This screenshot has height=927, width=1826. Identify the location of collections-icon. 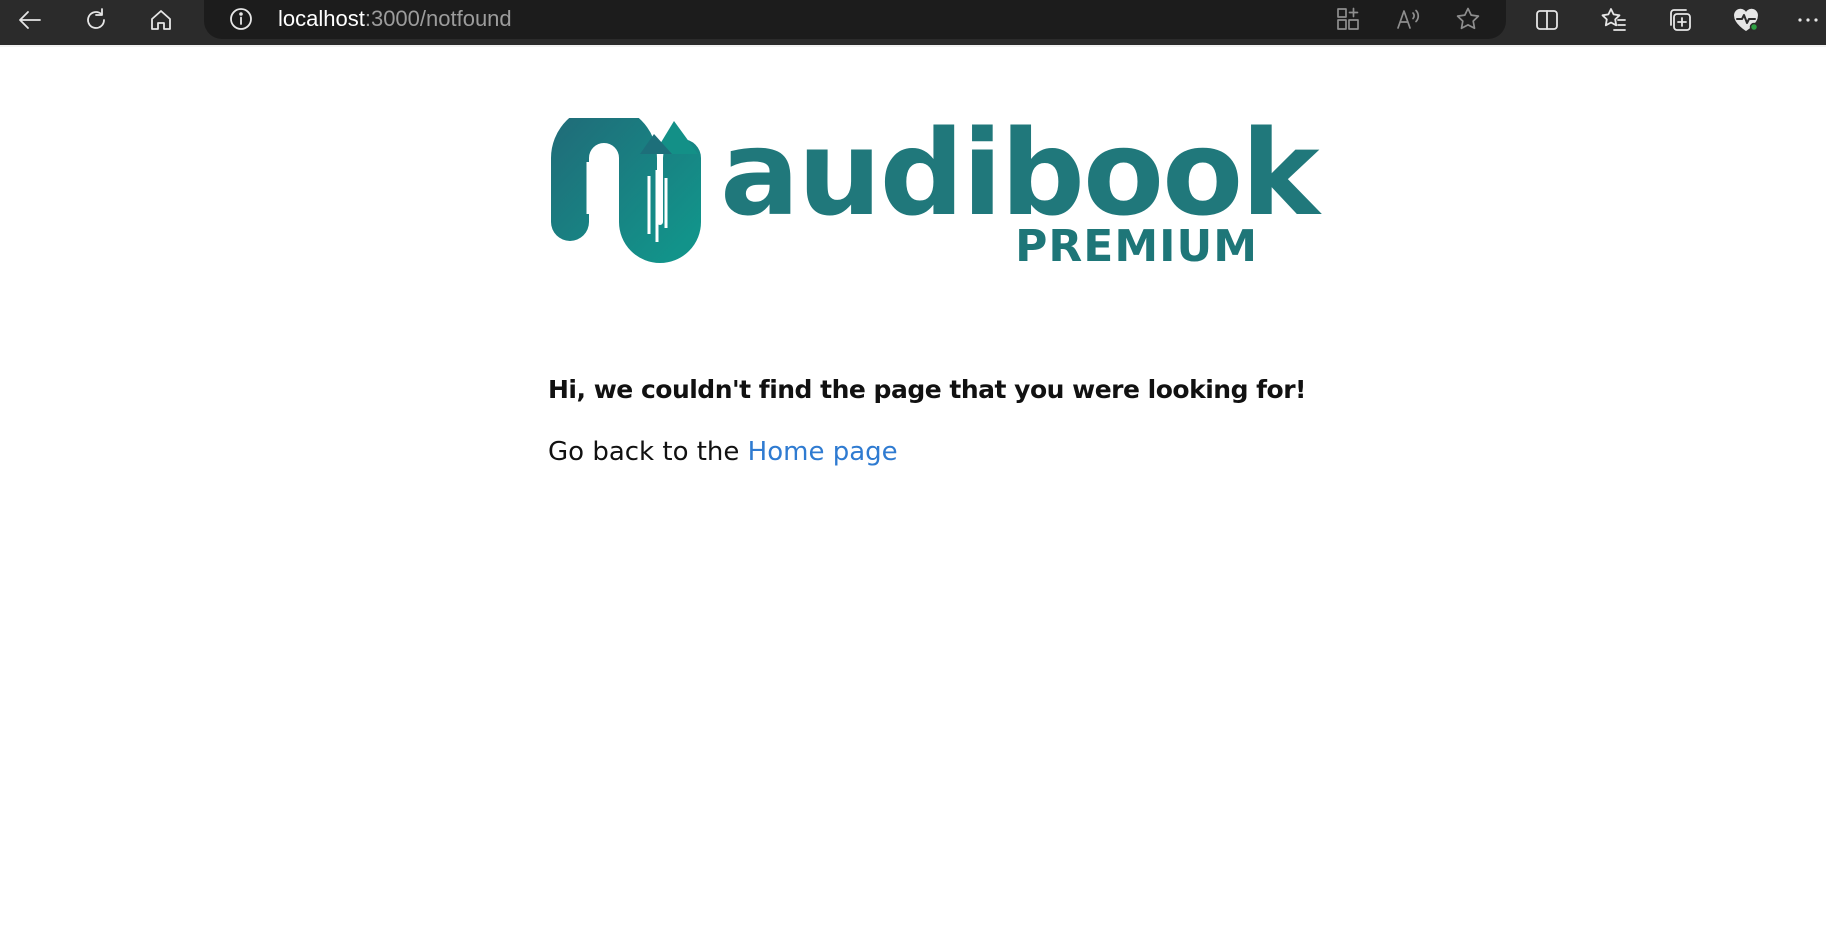
(1680, 20).